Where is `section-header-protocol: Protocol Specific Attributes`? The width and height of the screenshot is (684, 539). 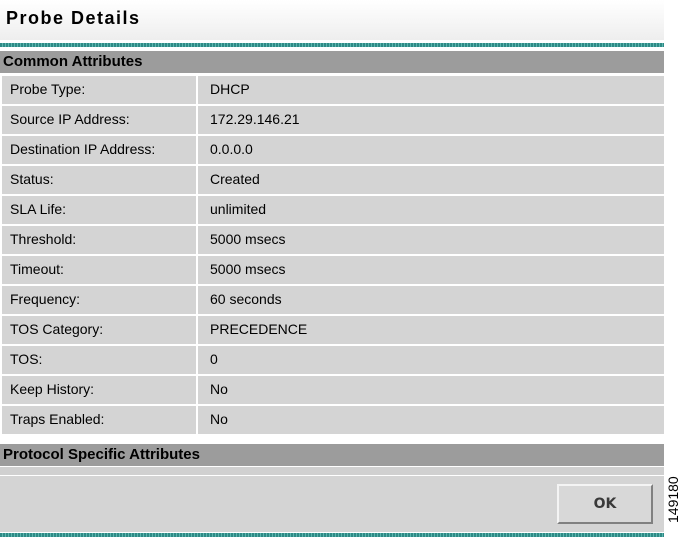 section-header-protocol: Protocol Specific Attributes is located at coordinates (332, 455).